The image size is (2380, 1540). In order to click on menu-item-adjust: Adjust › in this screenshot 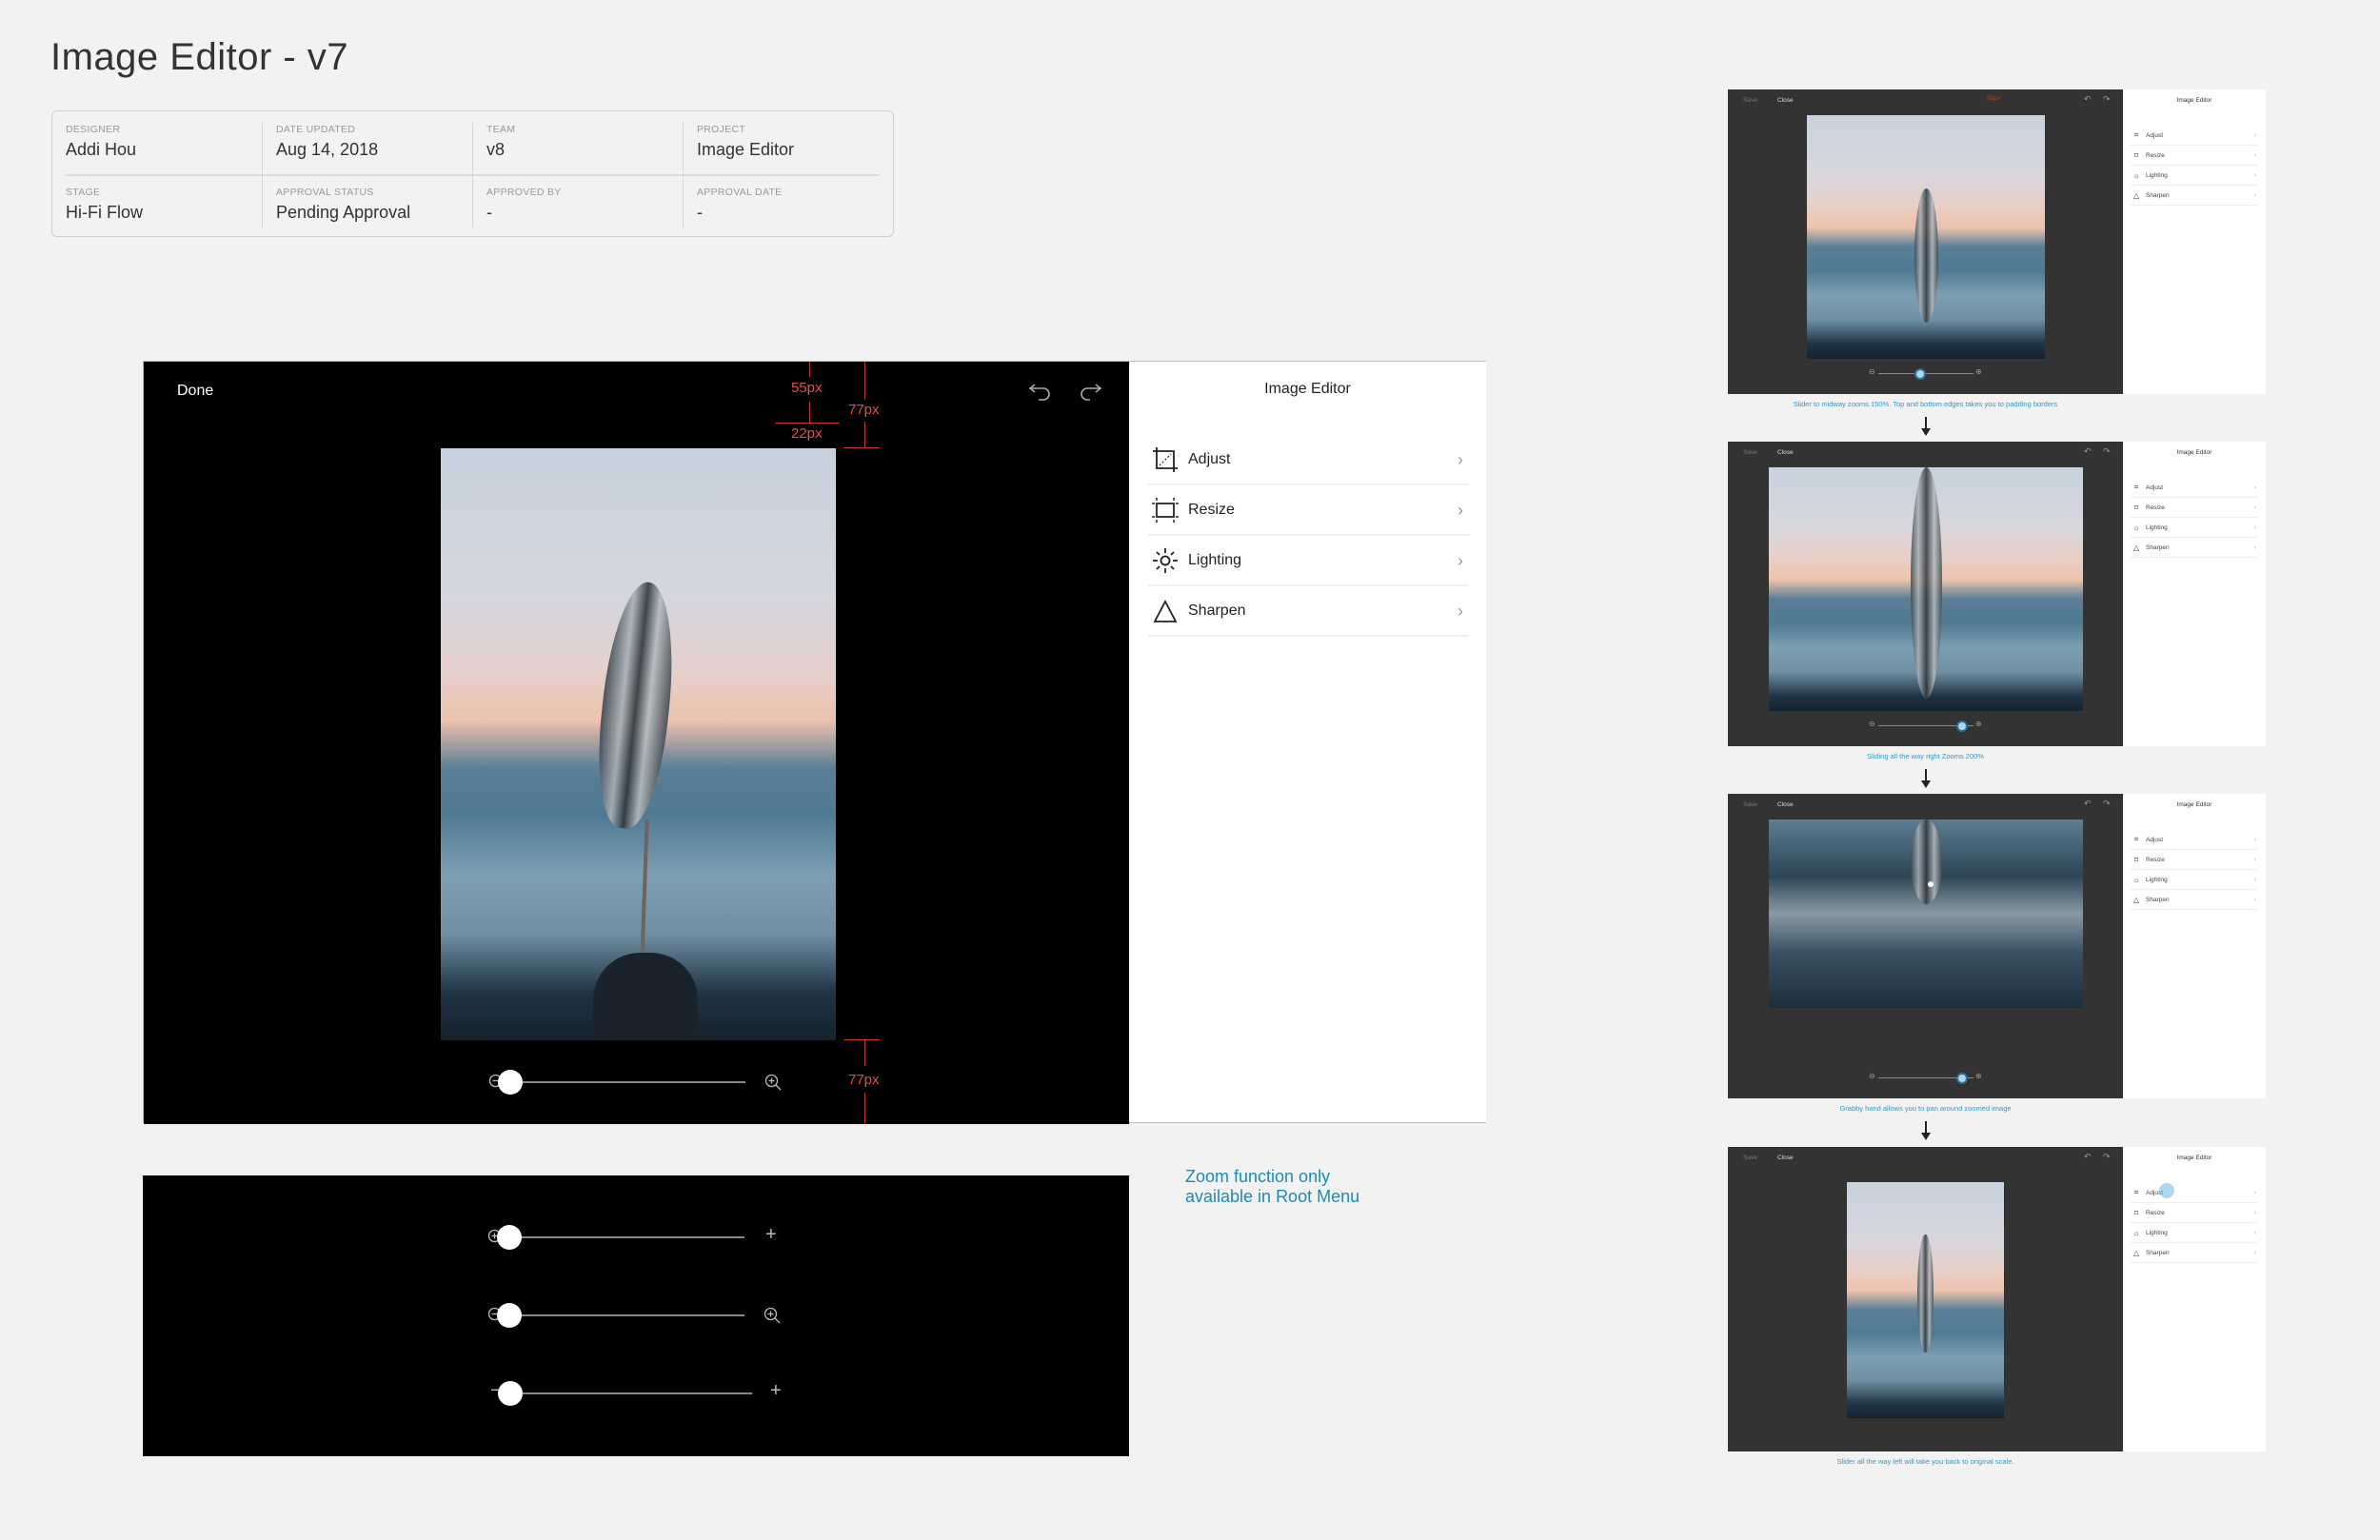, I will do `click(1308, 460)`.